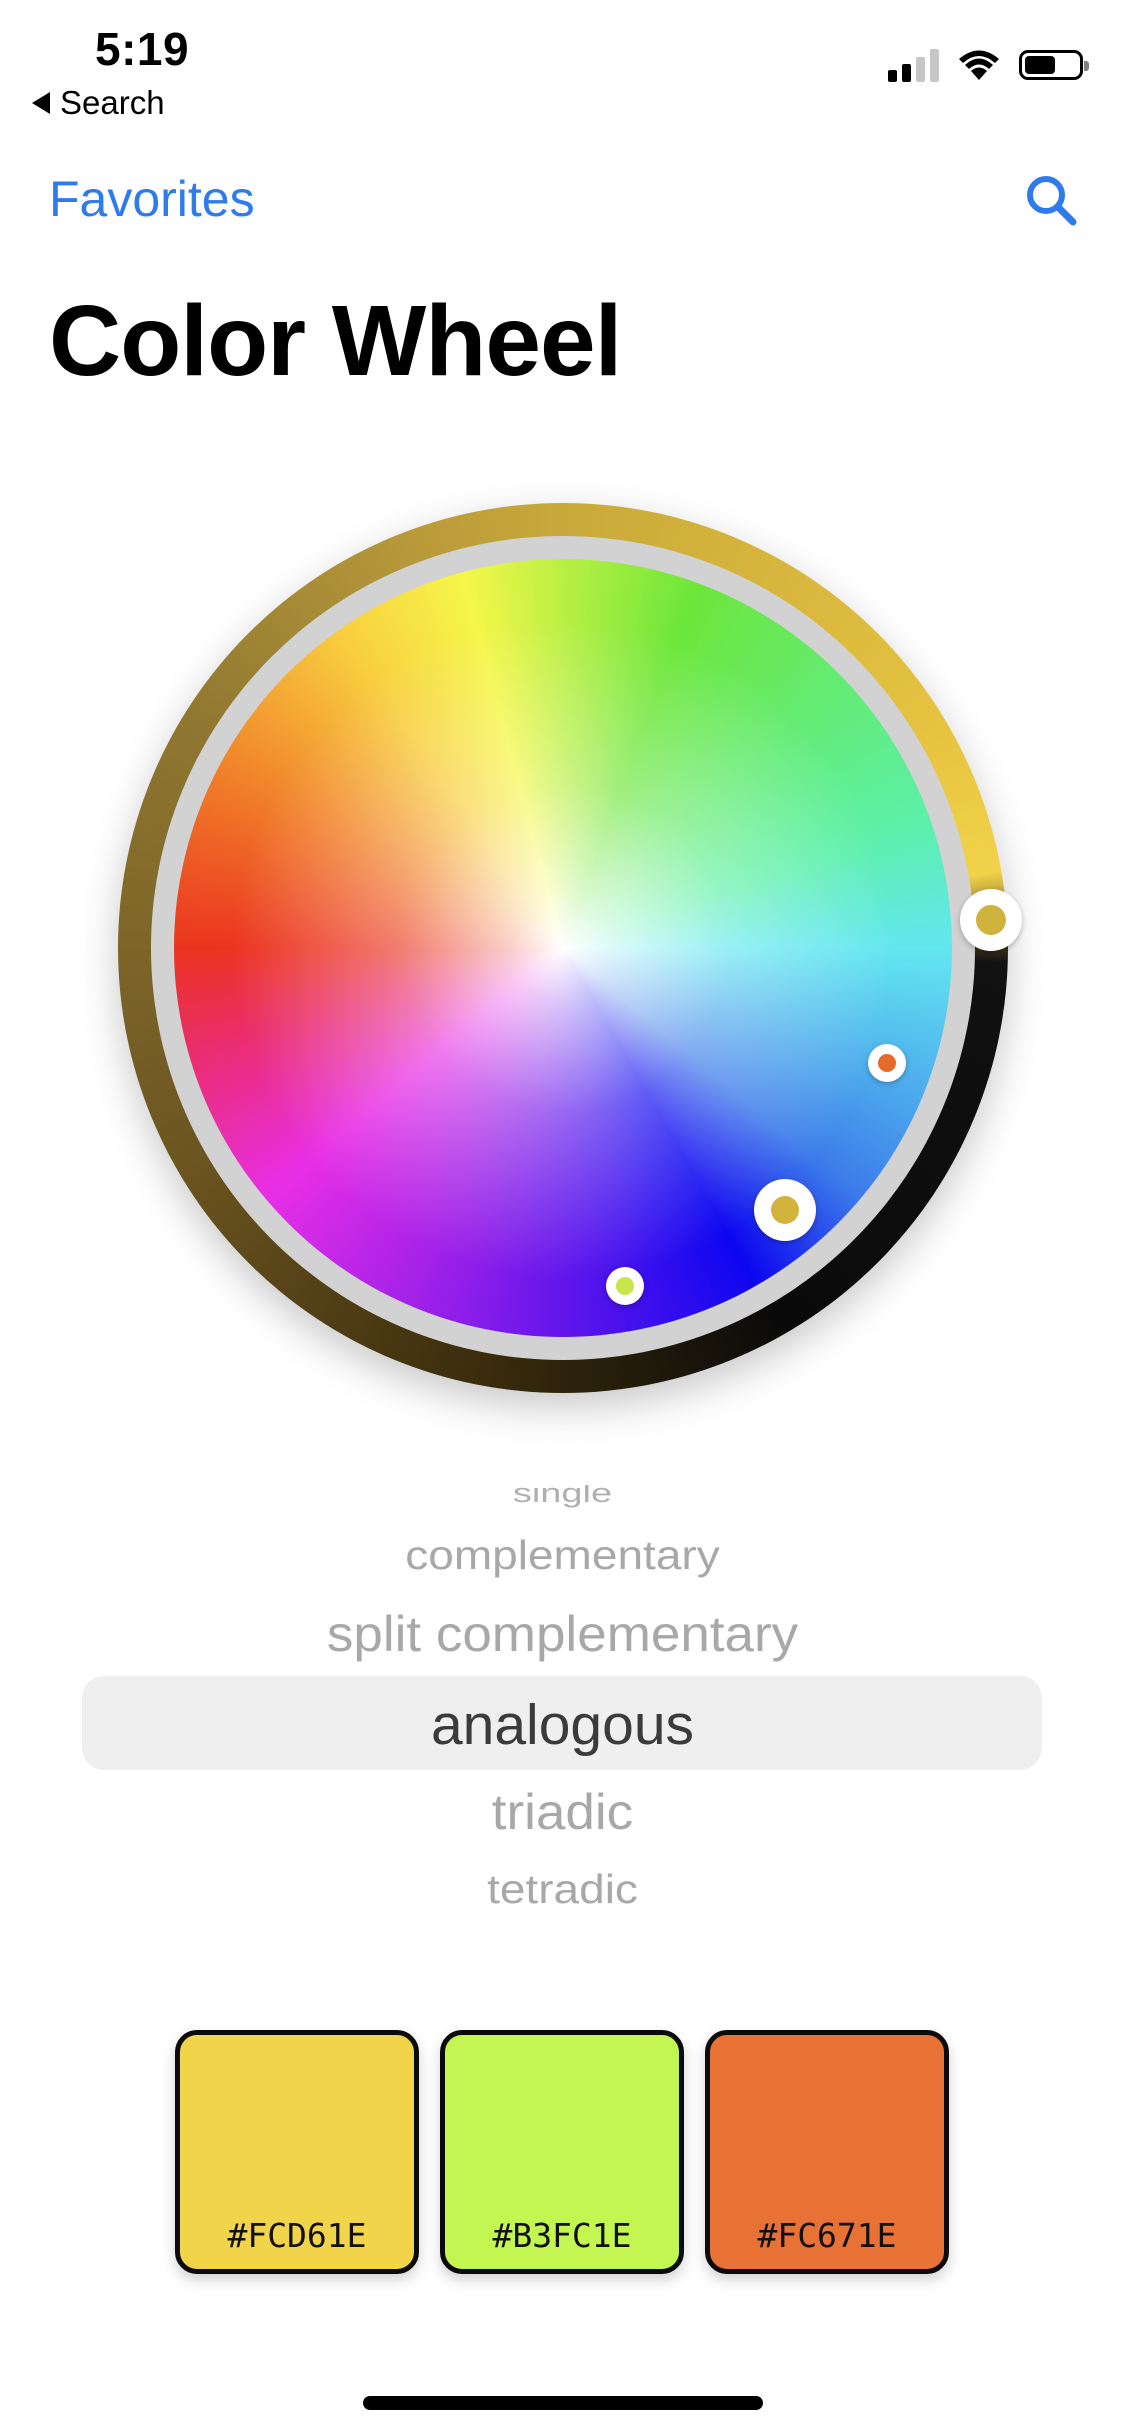 The height and width of the screenshot is (2436, 1125). What do you see at coordinates (562, 1889) in the screenshot?
I see `picker-option-tetradic: tetradic` at bounding box center [562, 1889].